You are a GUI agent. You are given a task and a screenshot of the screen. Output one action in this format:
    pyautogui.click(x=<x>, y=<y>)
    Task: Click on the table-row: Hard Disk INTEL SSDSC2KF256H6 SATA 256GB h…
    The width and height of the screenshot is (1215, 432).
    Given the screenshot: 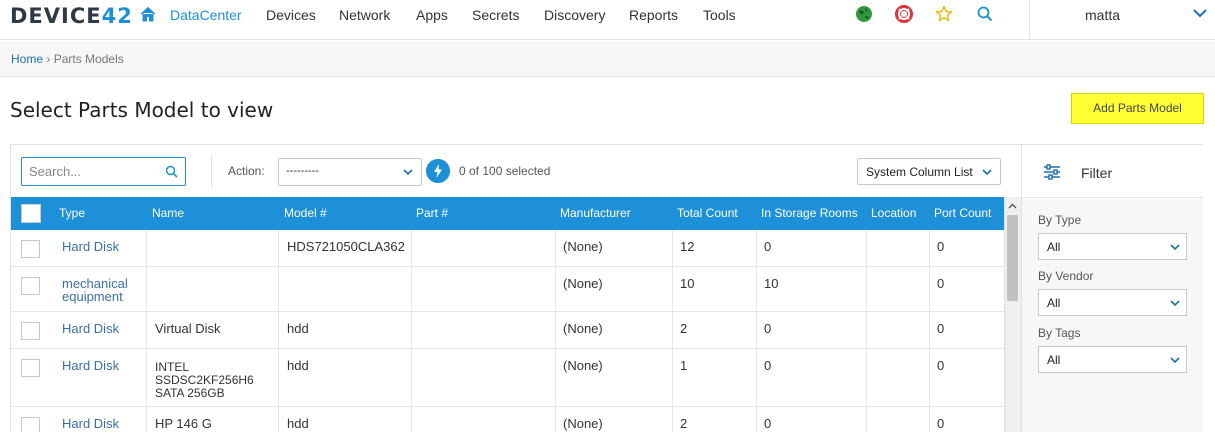 What is the action you would take?
    pyautogui.click(x=507, y=378)
    